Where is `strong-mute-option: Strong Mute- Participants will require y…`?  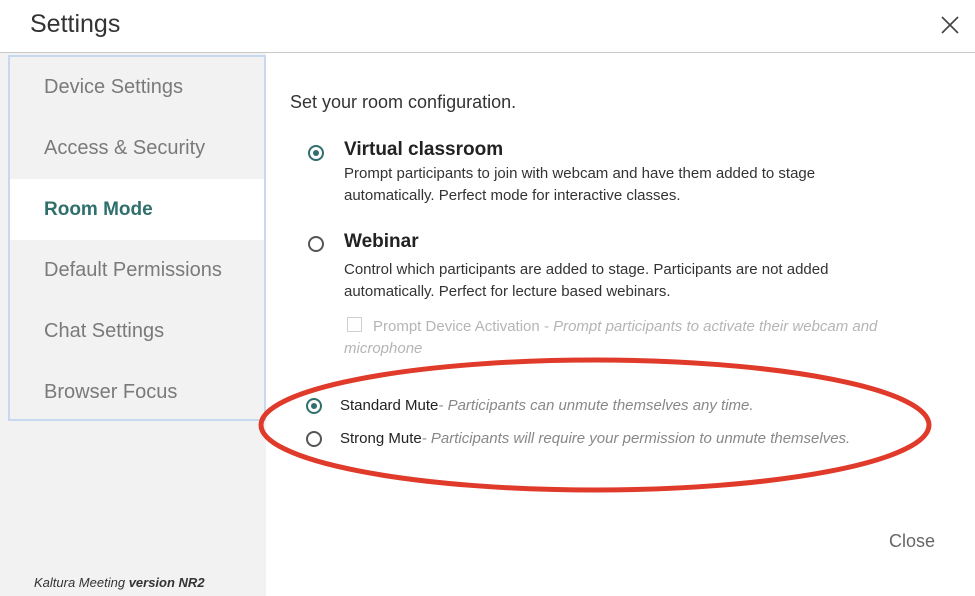 strong-mute-option: Strong Mute- Participants will require y… is located at coordinates (595, 438).